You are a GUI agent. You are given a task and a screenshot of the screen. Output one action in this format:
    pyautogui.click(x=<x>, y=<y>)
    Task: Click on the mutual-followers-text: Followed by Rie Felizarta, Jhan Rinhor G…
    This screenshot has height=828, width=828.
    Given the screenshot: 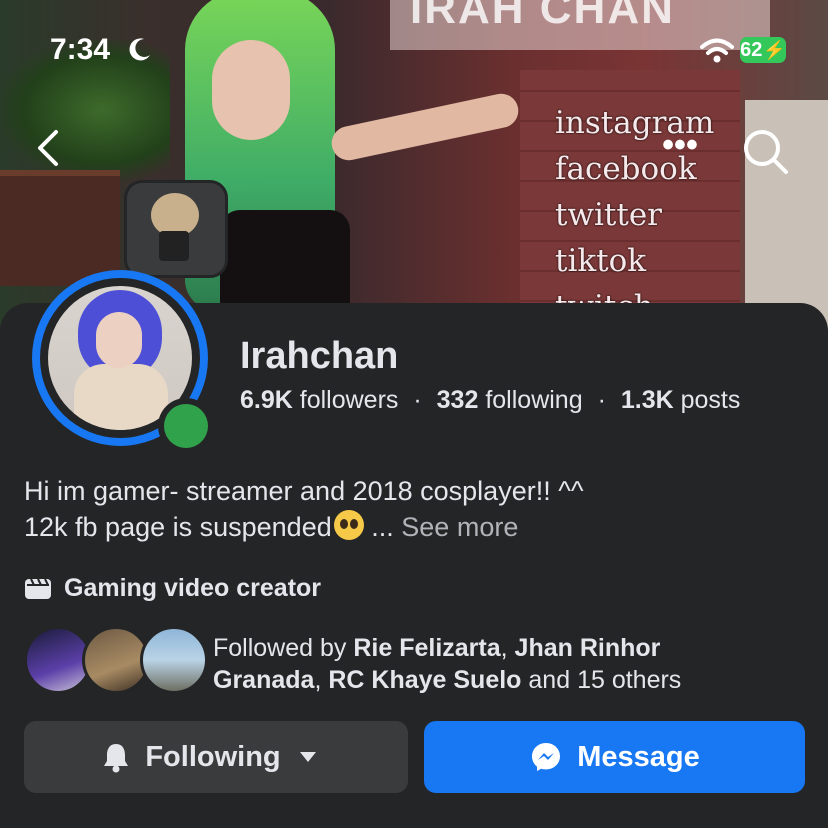 What is the action you would take?
    pyautogui.click(x=447, y=664)
    